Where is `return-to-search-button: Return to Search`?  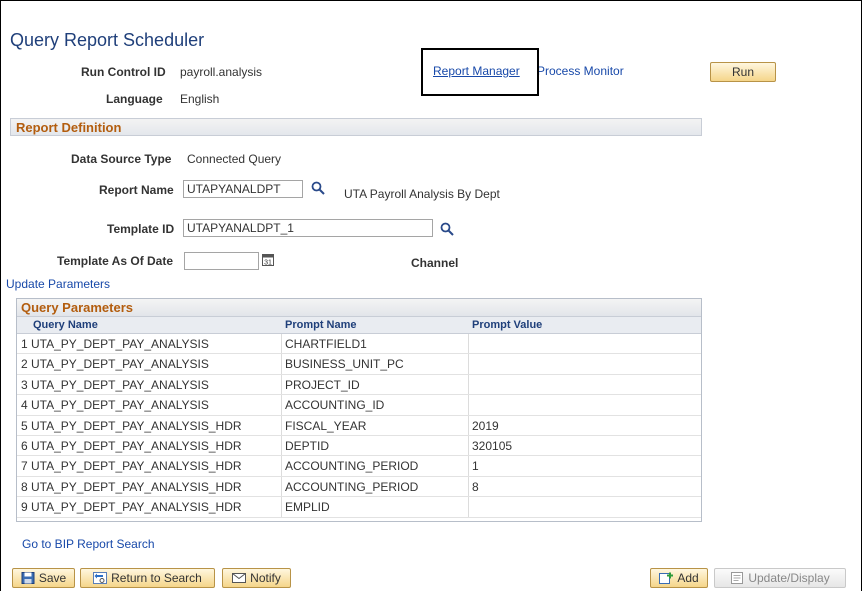 return-to-search-button: Return to Search is located at coordinates (147, 578).